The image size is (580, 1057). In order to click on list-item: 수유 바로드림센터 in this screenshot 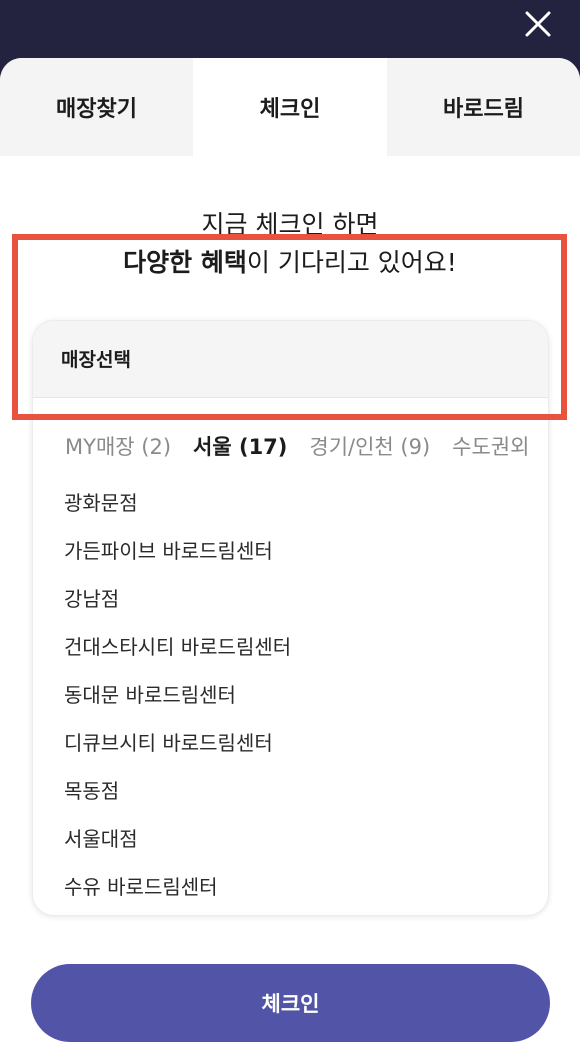, I will do `click(284, 887)`.